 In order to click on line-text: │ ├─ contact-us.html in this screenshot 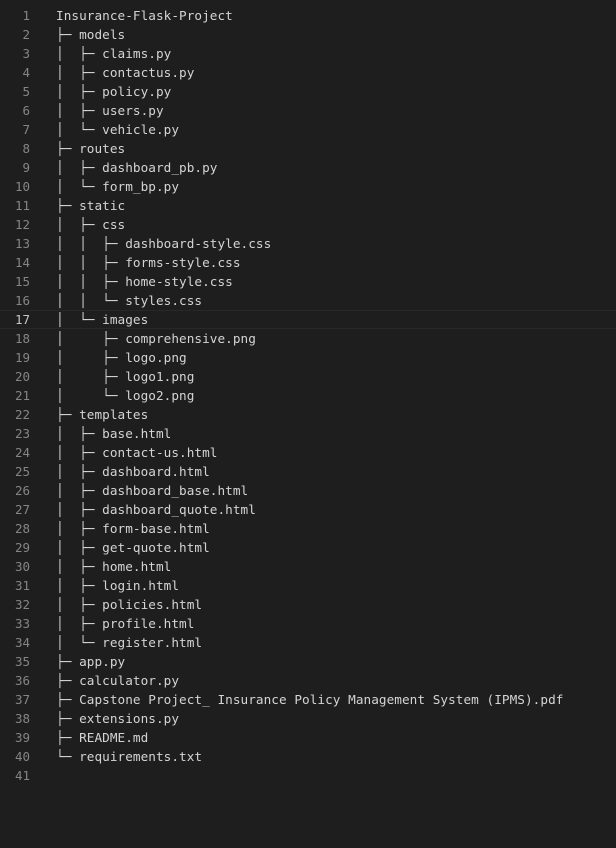, I will do `click(136, 452)`.